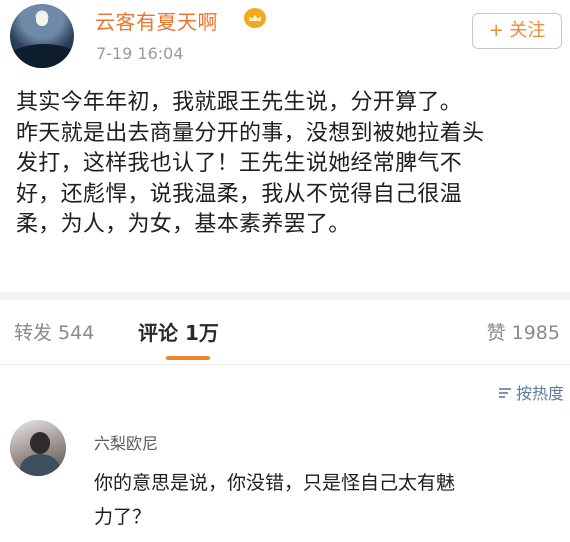  I want to click on like-tab: 赞 1985, so click(523, 331).